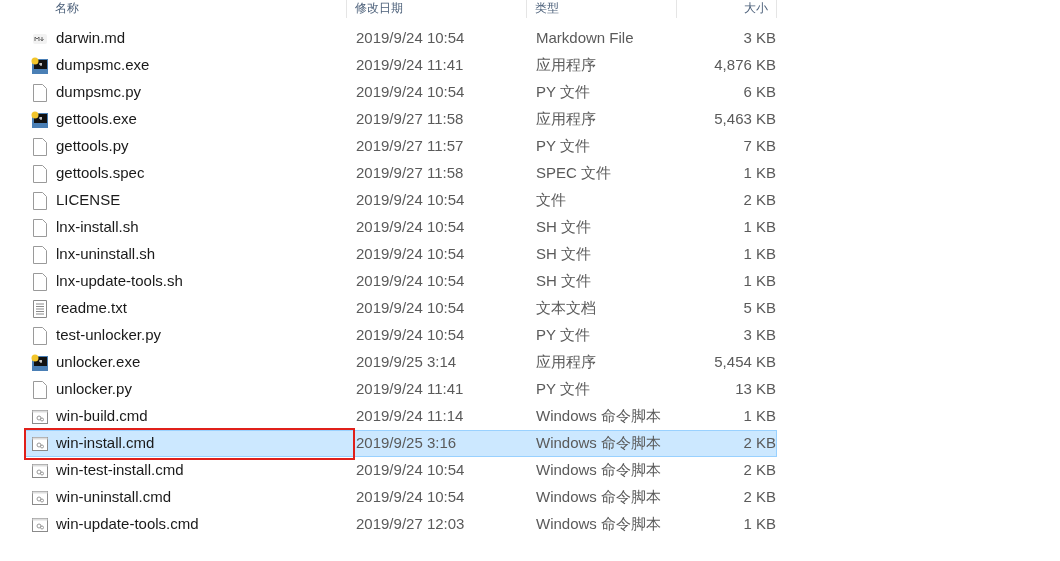  I want to click on file-size: 5 KB, so click(759, 308).